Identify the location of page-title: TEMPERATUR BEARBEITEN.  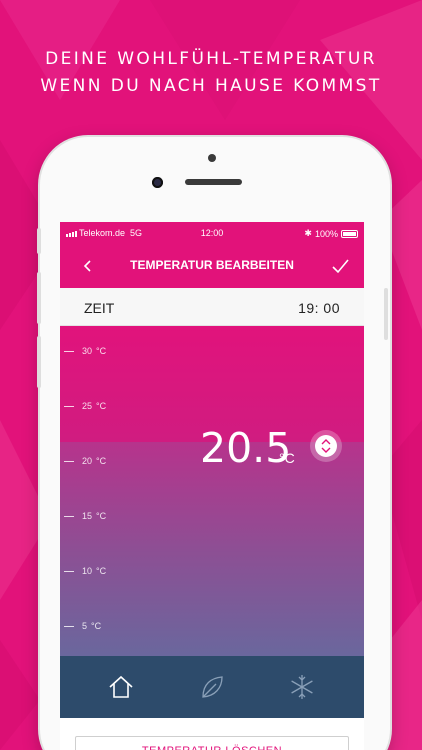
(212, 265).